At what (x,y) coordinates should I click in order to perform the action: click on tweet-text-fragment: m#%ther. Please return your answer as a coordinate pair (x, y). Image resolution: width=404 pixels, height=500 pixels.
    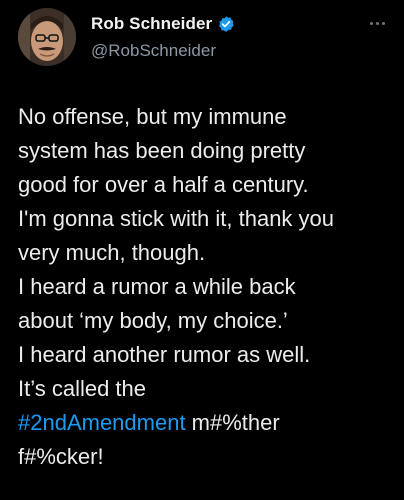
    Looking at the image, I should click on (232, 422).